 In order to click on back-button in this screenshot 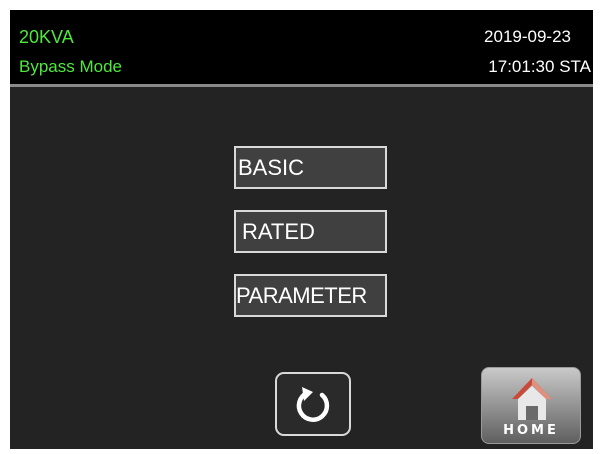, I will do `click(313, 404)`.